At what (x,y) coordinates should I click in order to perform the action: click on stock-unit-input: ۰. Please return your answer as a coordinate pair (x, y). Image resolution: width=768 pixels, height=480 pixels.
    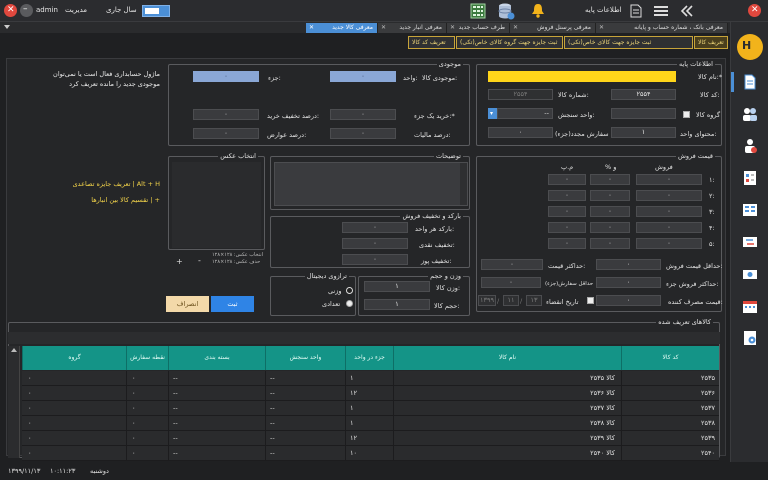
    Looking at the image, I should click on (363, 76).